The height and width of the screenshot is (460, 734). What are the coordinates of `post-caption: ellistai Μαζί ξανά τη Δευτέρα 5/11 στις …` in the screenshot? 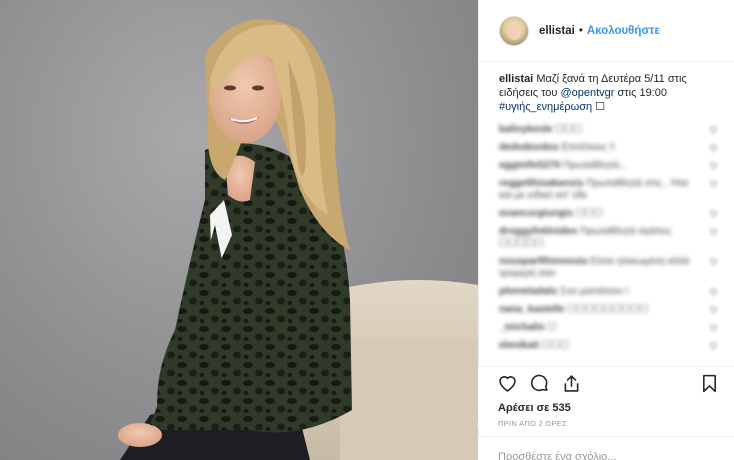 It's located at (606, 88).